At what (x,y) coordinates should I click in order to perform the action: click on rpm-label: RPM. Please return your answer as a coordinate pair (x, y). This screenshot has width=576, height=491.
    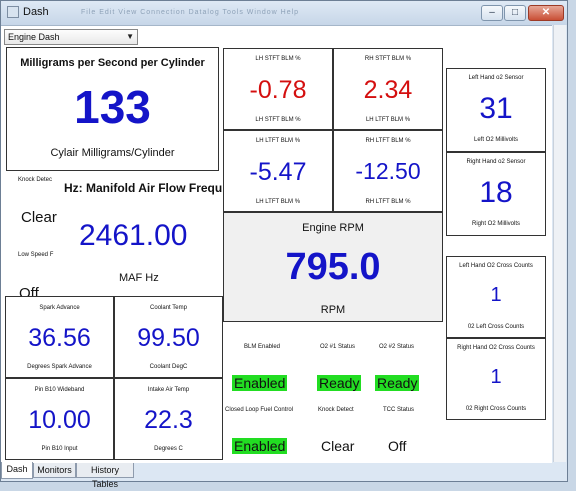
    Looking at the image, I should click on (333, 310).